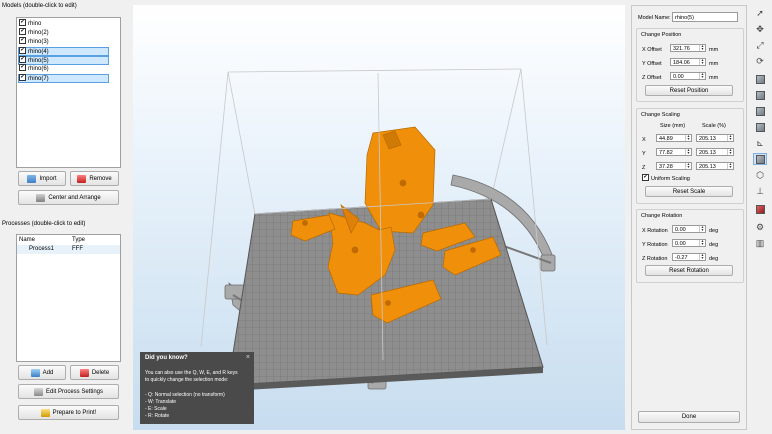 Image resolution: width=772 pixels, height=434 pixels. What do you see at coordinates (715, 138) in the screenshot?
I see `scale-x-input: 205.13 ▲ ▼` at bounding box center [715, 138].